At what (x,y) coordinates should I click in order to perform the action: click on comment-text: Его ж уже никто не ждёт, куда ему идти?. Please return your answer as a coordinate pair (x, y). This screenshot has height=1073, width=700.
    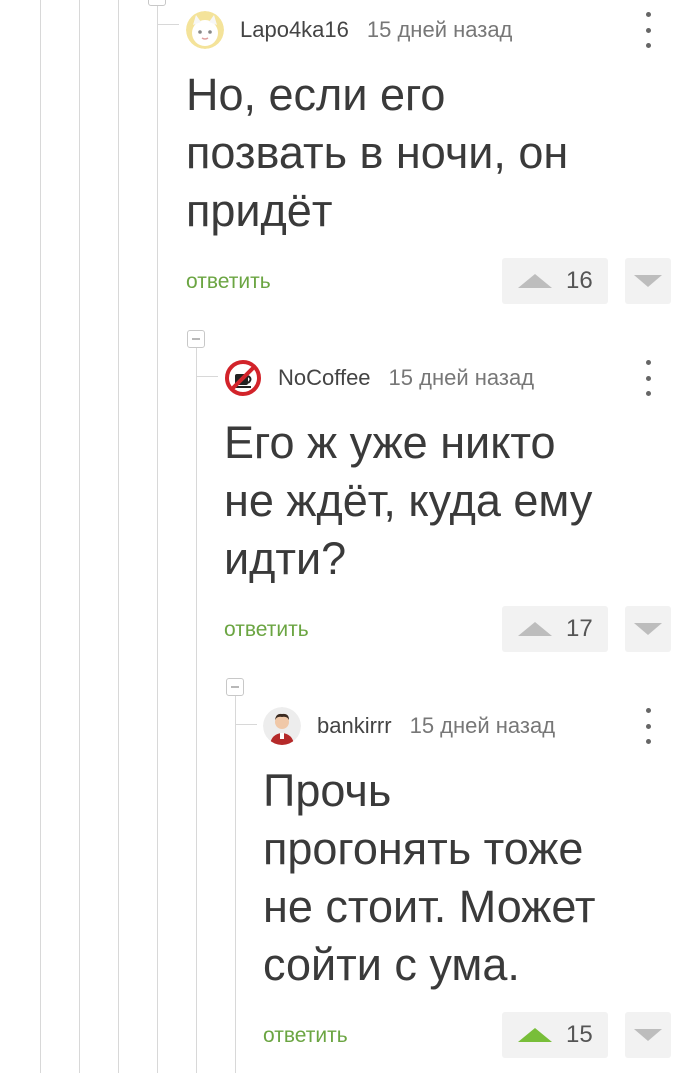
    Looking at the image, I should click on (408, 501).